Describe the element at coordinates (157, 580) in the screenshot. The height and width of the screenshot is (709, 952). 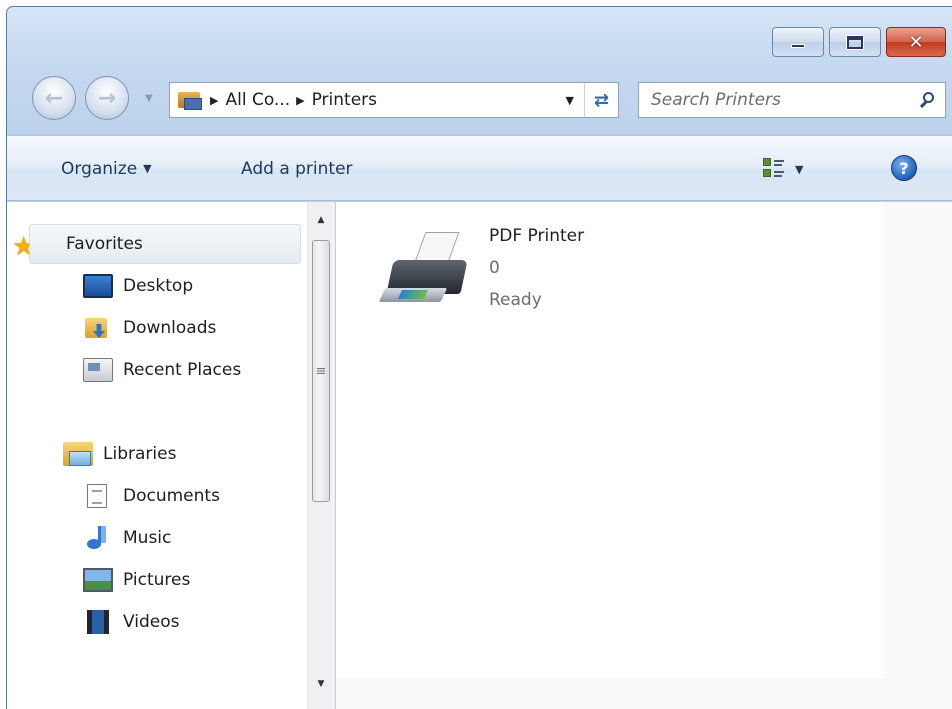
I see `sidebar-item-label: Pictures` at that location.